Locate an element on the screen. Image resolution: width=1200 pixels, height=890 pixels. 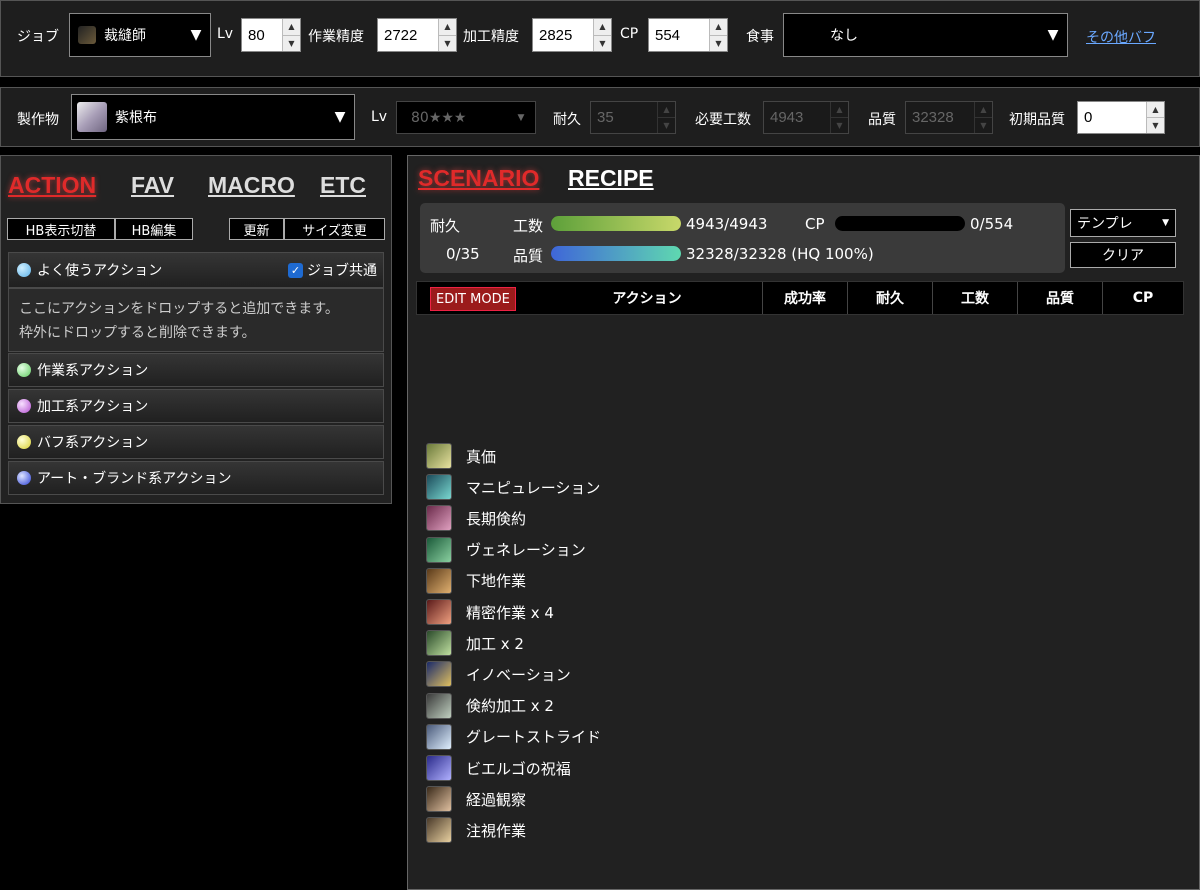
macro-step: 真価 is located at coordinates (461, 456).